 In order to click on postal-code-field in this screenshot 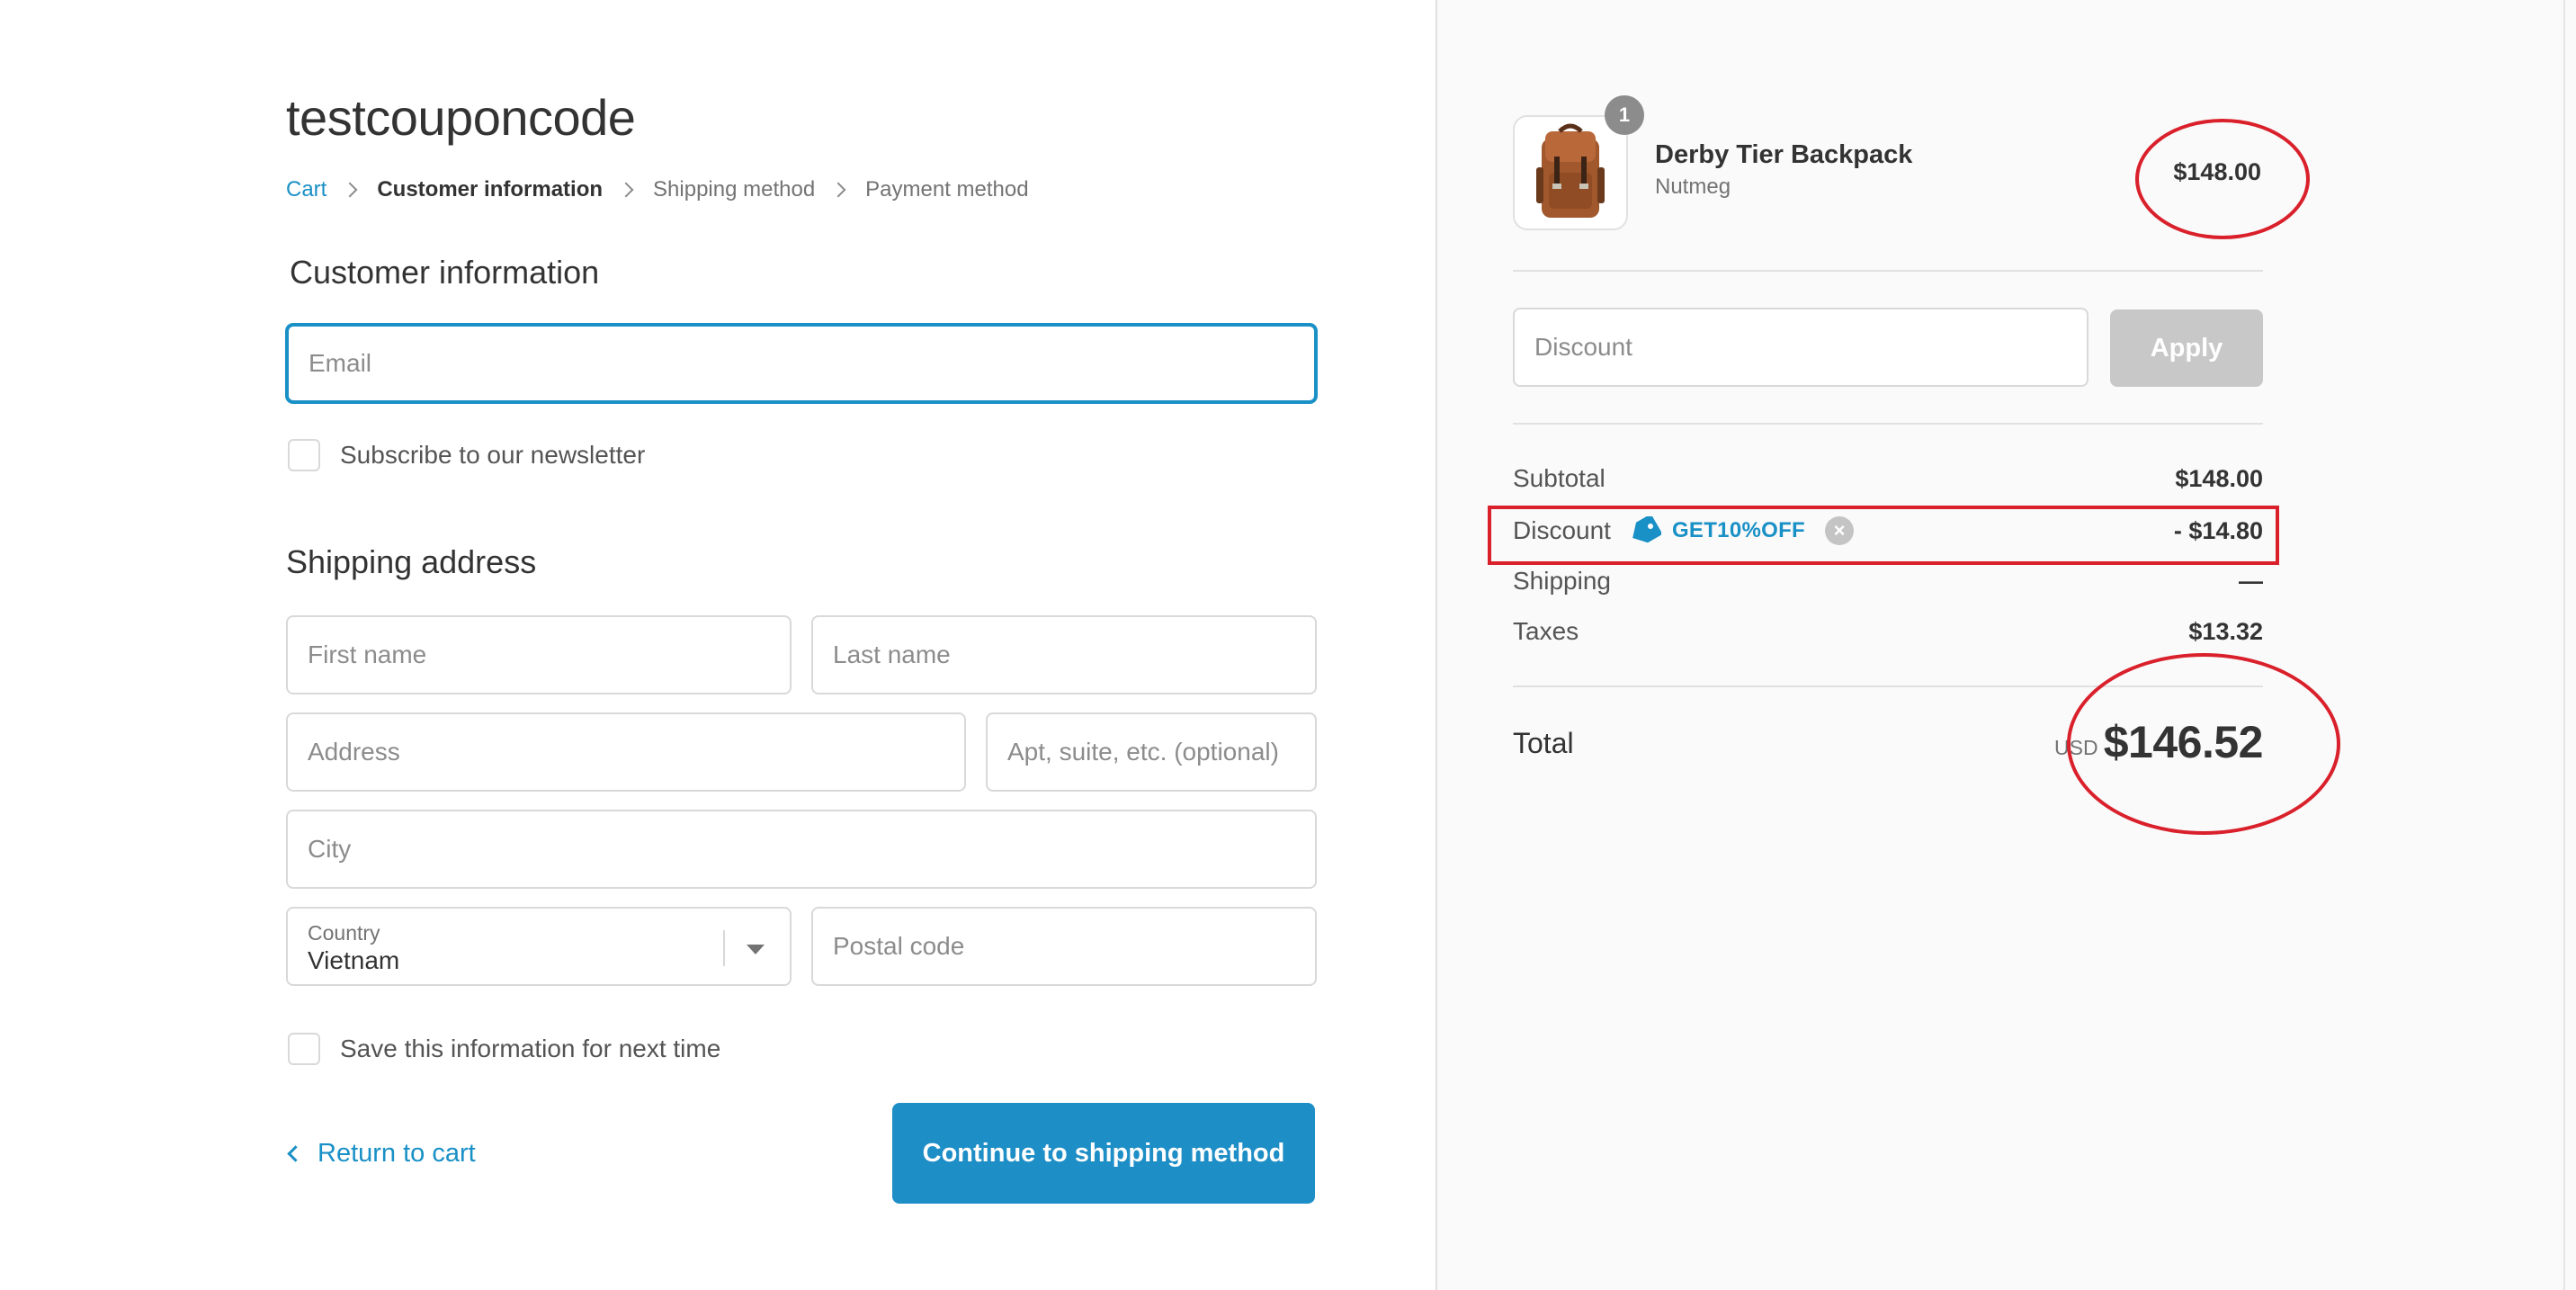, I will do `click(1064, 946)`.